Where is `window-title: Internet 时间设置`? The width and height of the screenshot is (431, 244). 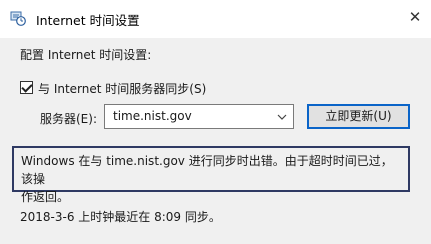
window-title: Internet 时间设置 is located at coordinates (88, 20).